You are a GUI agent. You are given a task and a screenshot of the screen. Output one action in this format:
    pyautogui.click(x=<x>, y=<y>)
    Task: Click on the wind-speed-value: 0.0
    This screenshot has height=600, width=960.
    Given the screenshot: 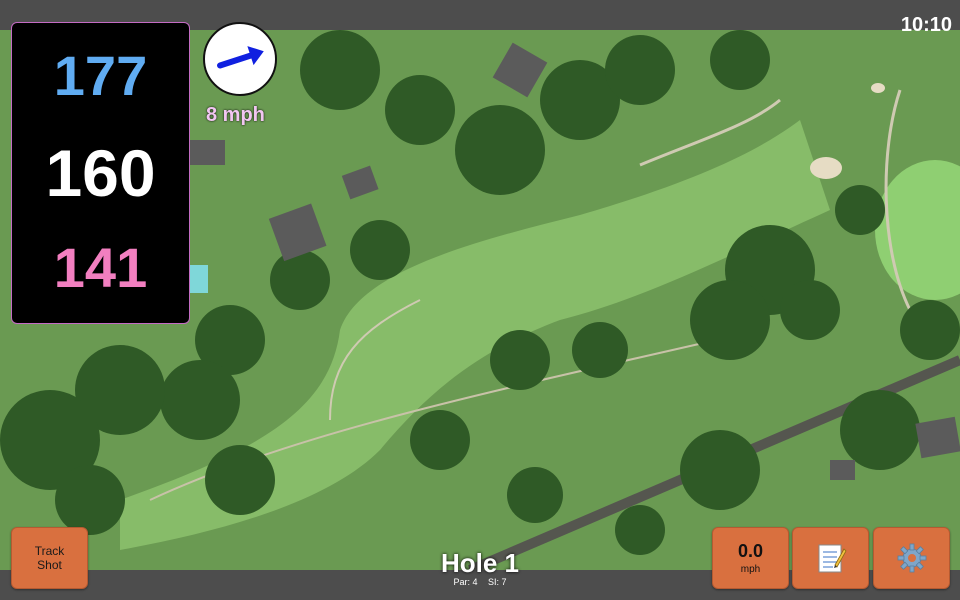 What is the action you would take?
    pyautogui.click(x=750, y=551)
    